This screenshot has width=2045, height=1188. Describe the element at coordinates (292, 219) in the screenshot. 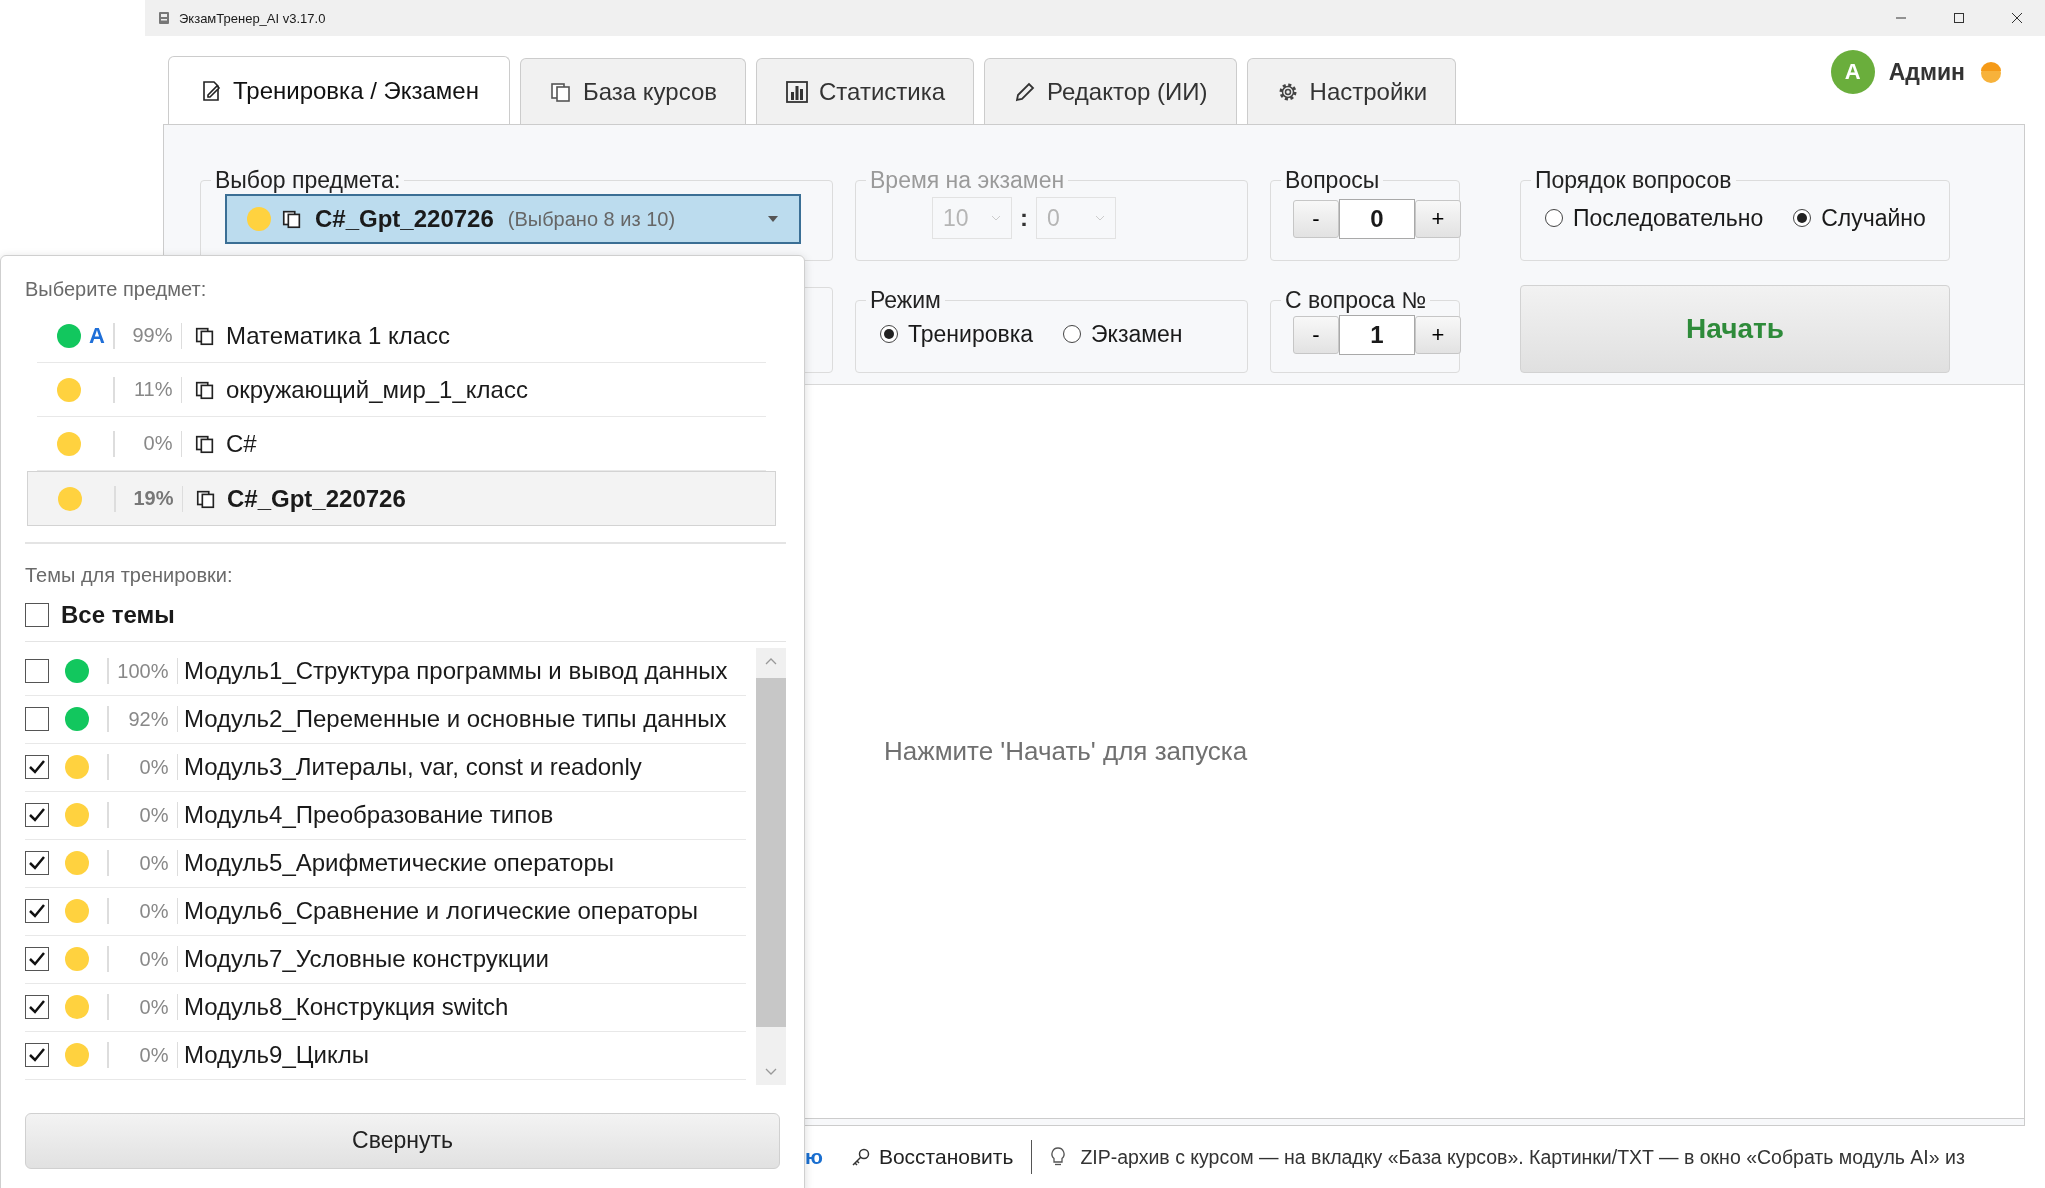

I see `copy-icon` at that location.